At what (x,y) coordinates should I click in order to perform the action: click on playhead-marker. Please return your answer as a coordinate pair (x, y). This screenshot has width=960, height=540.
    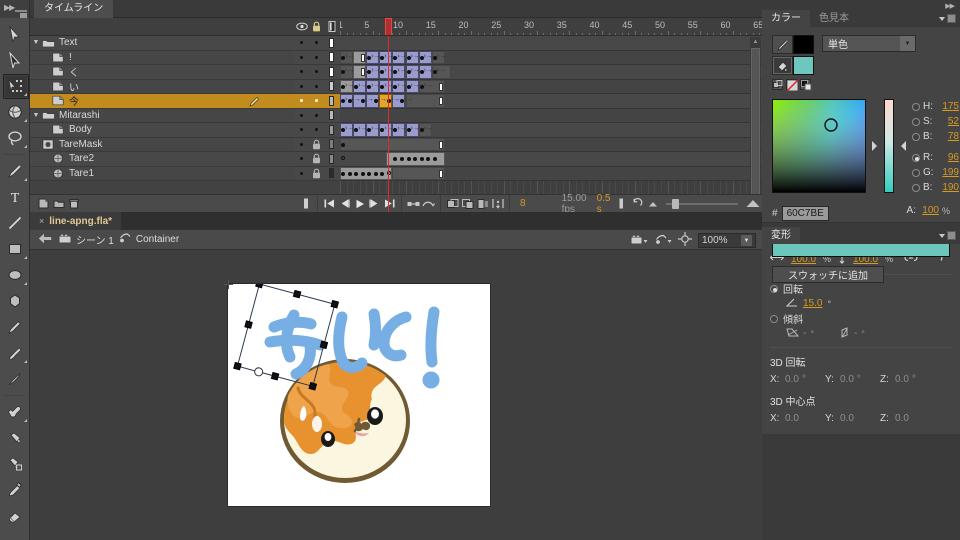
    Looking at the image, I should click on (388, 26).